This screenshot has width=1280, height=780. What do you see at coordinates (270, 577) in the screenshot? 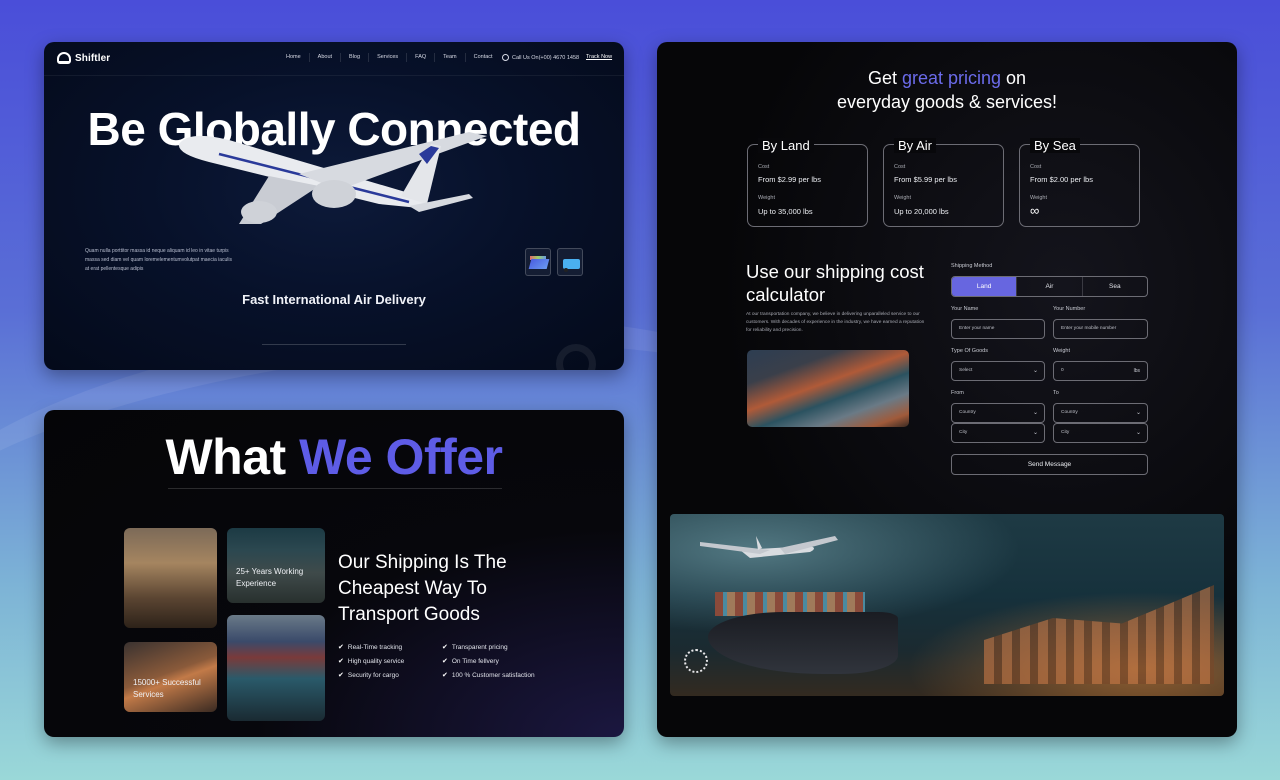
I see `experience-label: 25+ Years Working Experience` at bounding box center [270, 577].